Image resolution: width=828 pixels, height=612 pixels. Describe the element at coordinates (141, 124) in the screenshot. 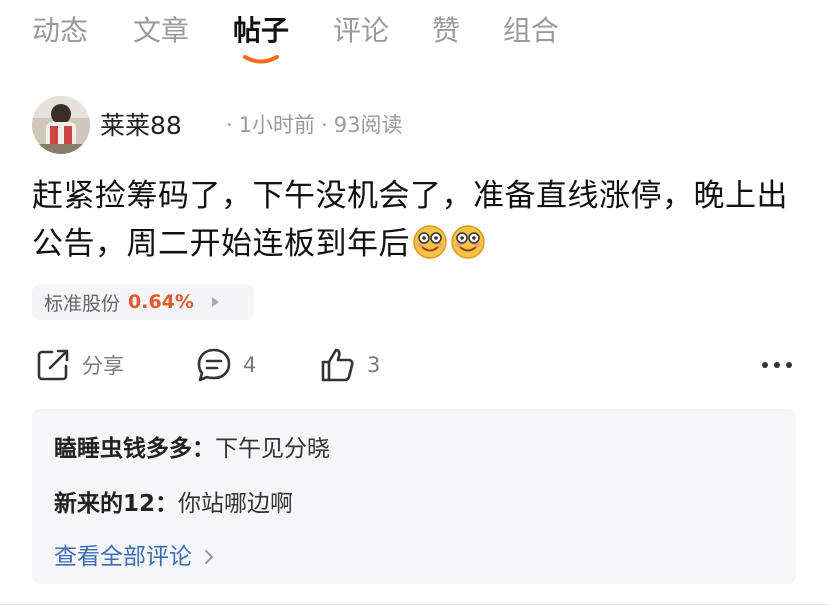

I see `author-name: 莱莱88` at that location.